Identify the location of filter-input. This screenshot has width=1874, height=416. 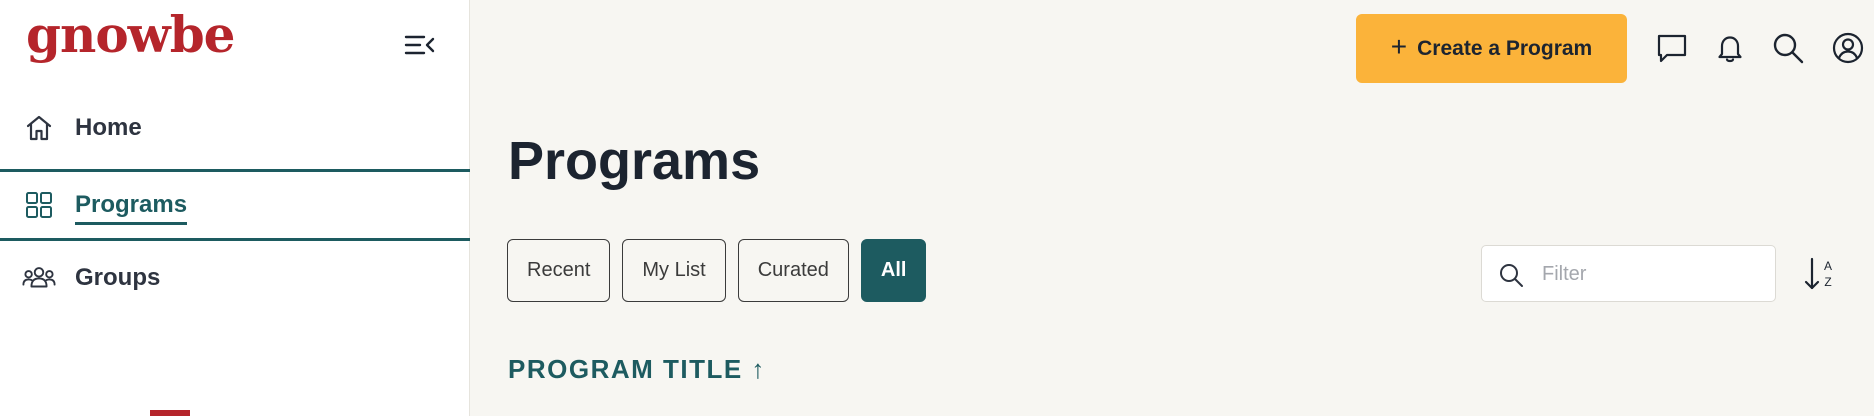
(1652, 274).